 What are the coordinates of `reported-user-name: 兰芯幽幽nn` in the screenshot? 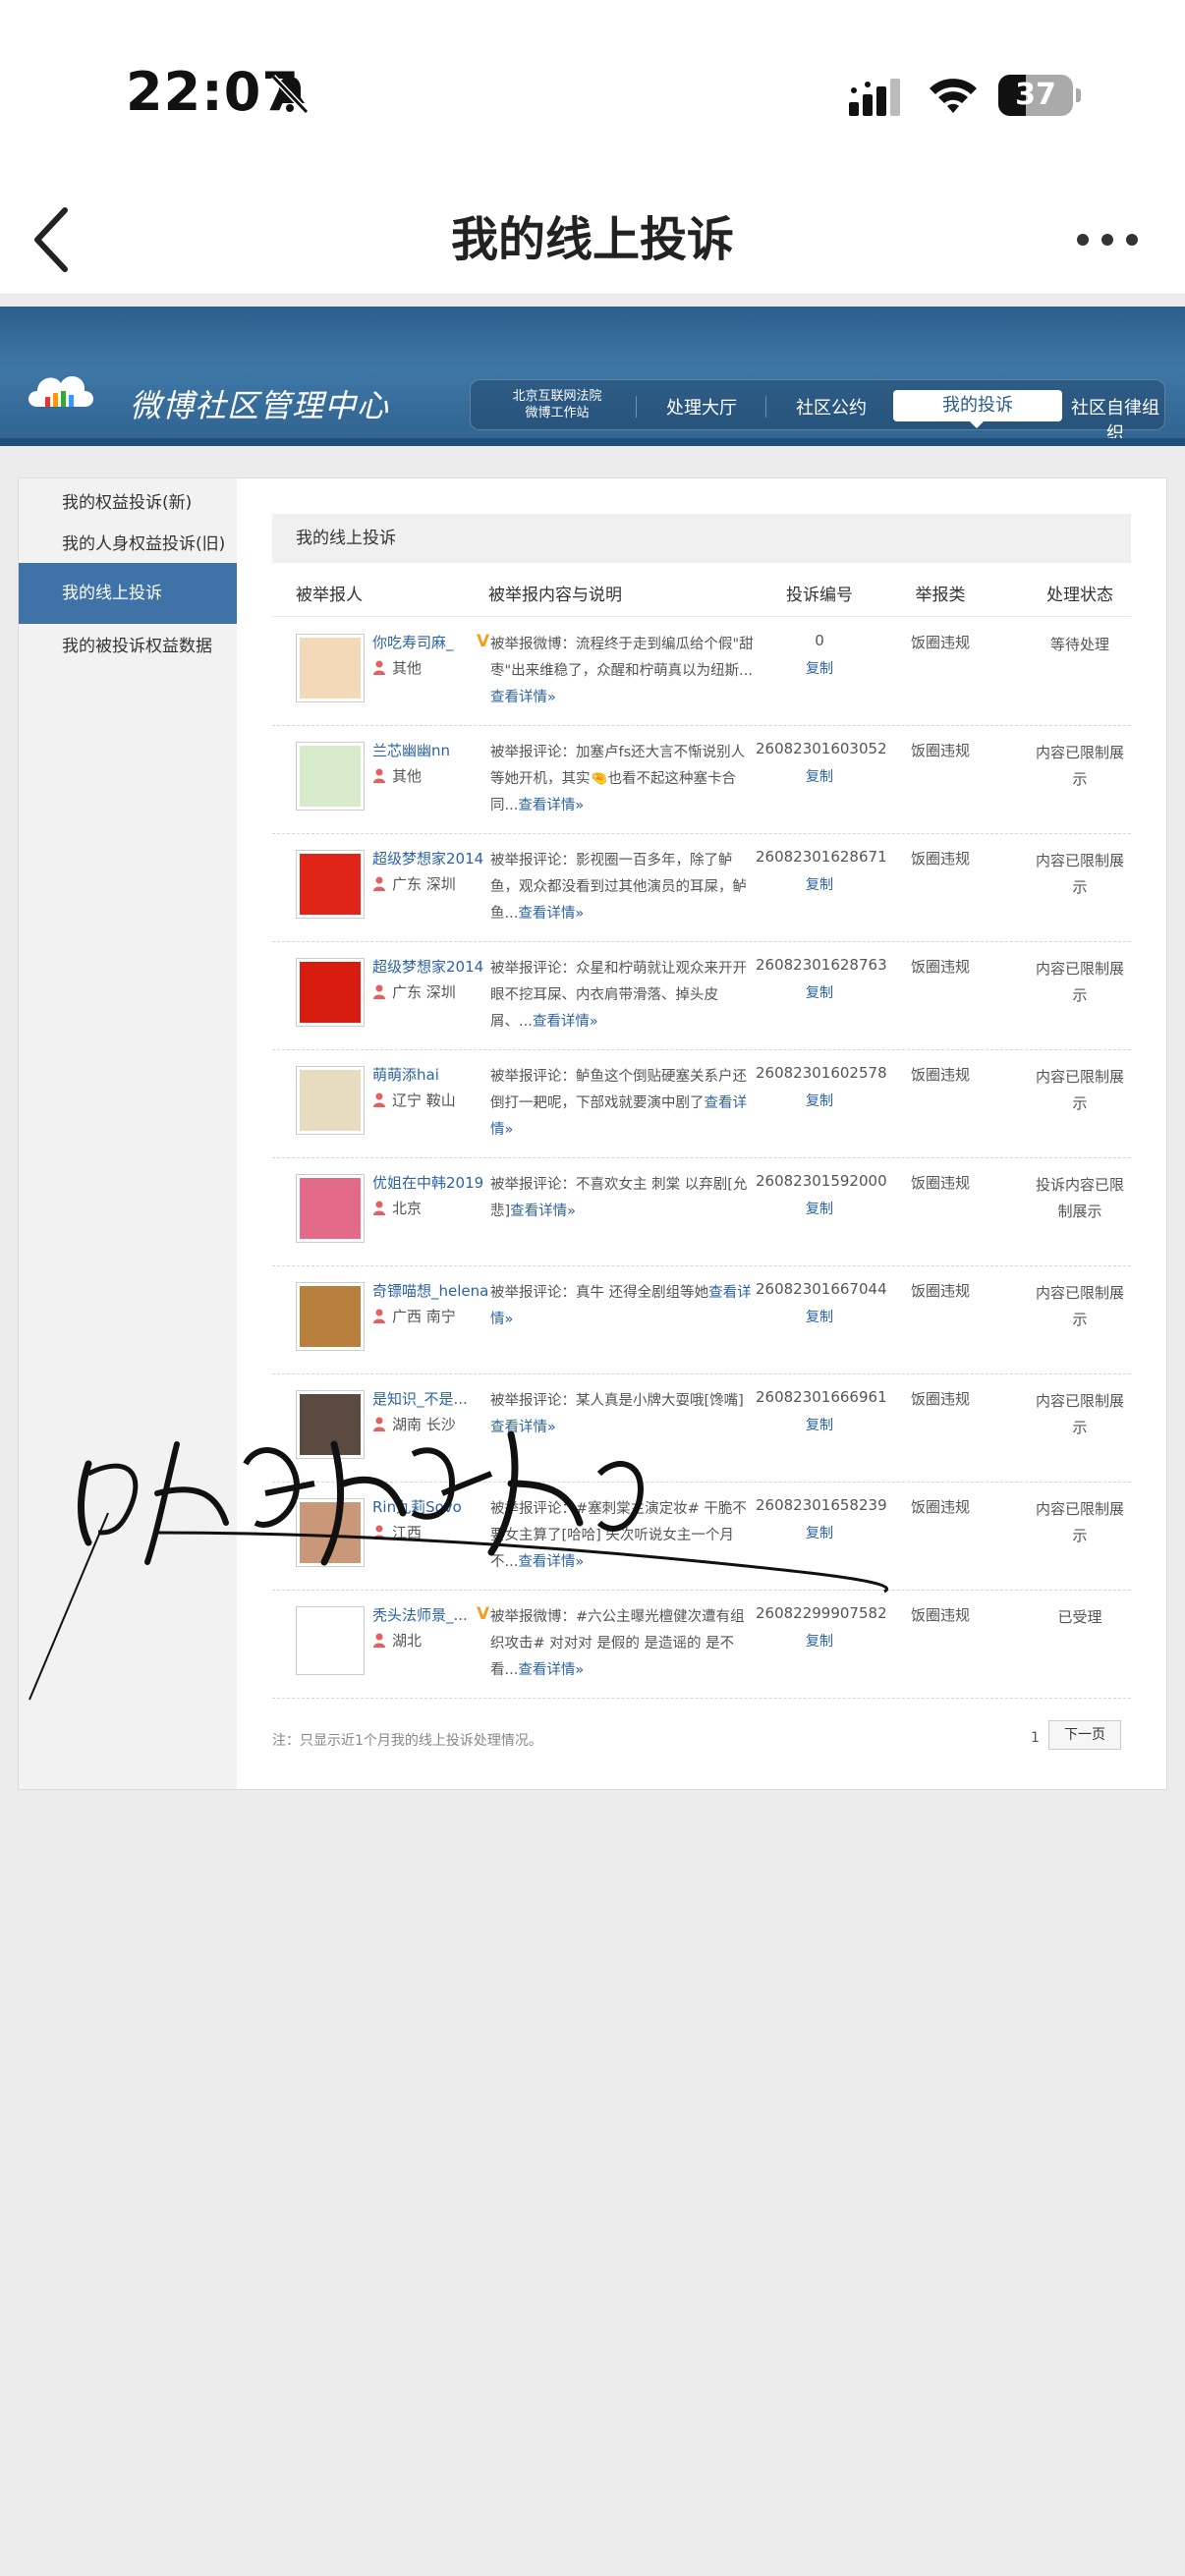 It's located at (431, 750).